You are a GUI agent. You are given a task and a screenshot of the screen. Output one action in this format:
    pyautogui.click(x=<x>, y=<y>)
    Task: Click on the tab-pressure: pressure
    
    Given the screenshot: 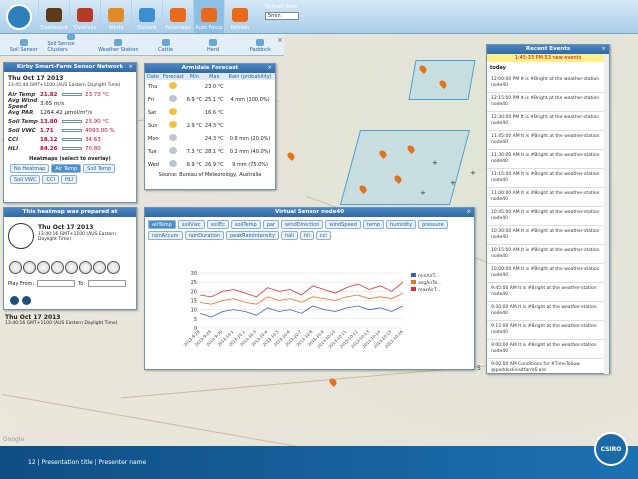 What is the action you would take?
    pyautogui.click(x=433, y=224)
    